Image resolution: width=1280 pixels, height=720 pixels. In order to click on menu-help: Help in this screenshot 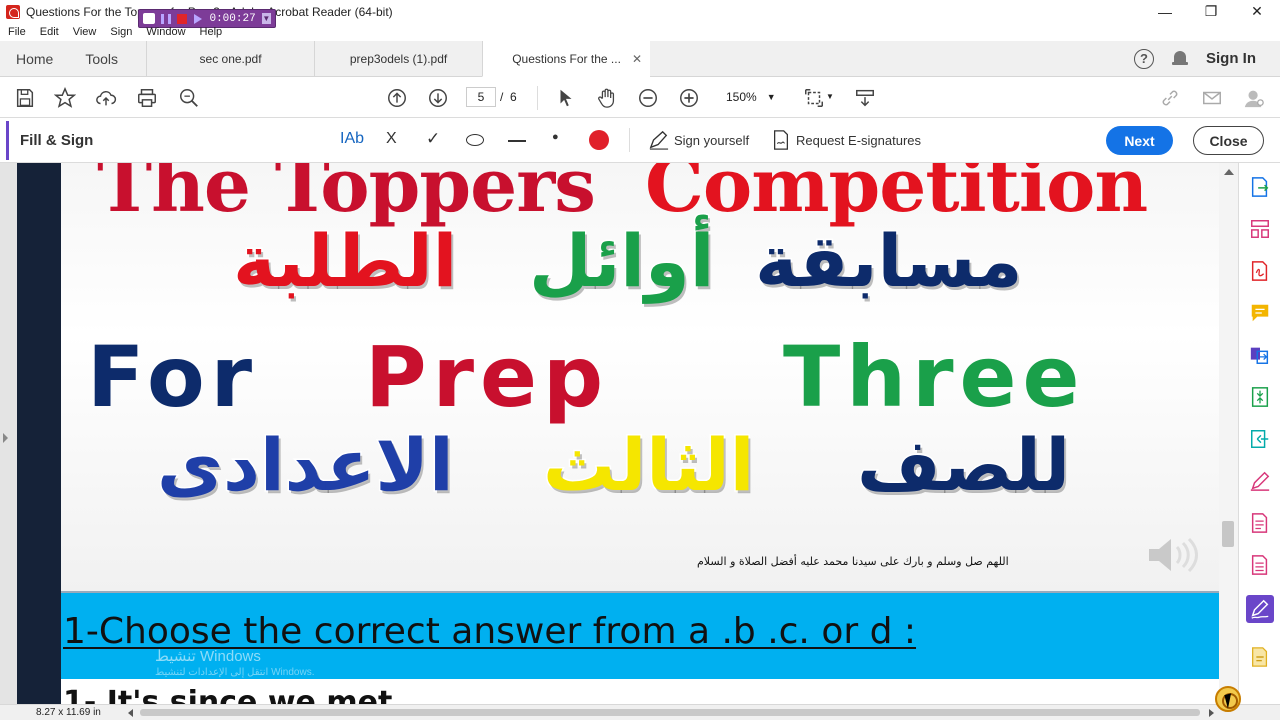, I will do `click(211, 32)`.